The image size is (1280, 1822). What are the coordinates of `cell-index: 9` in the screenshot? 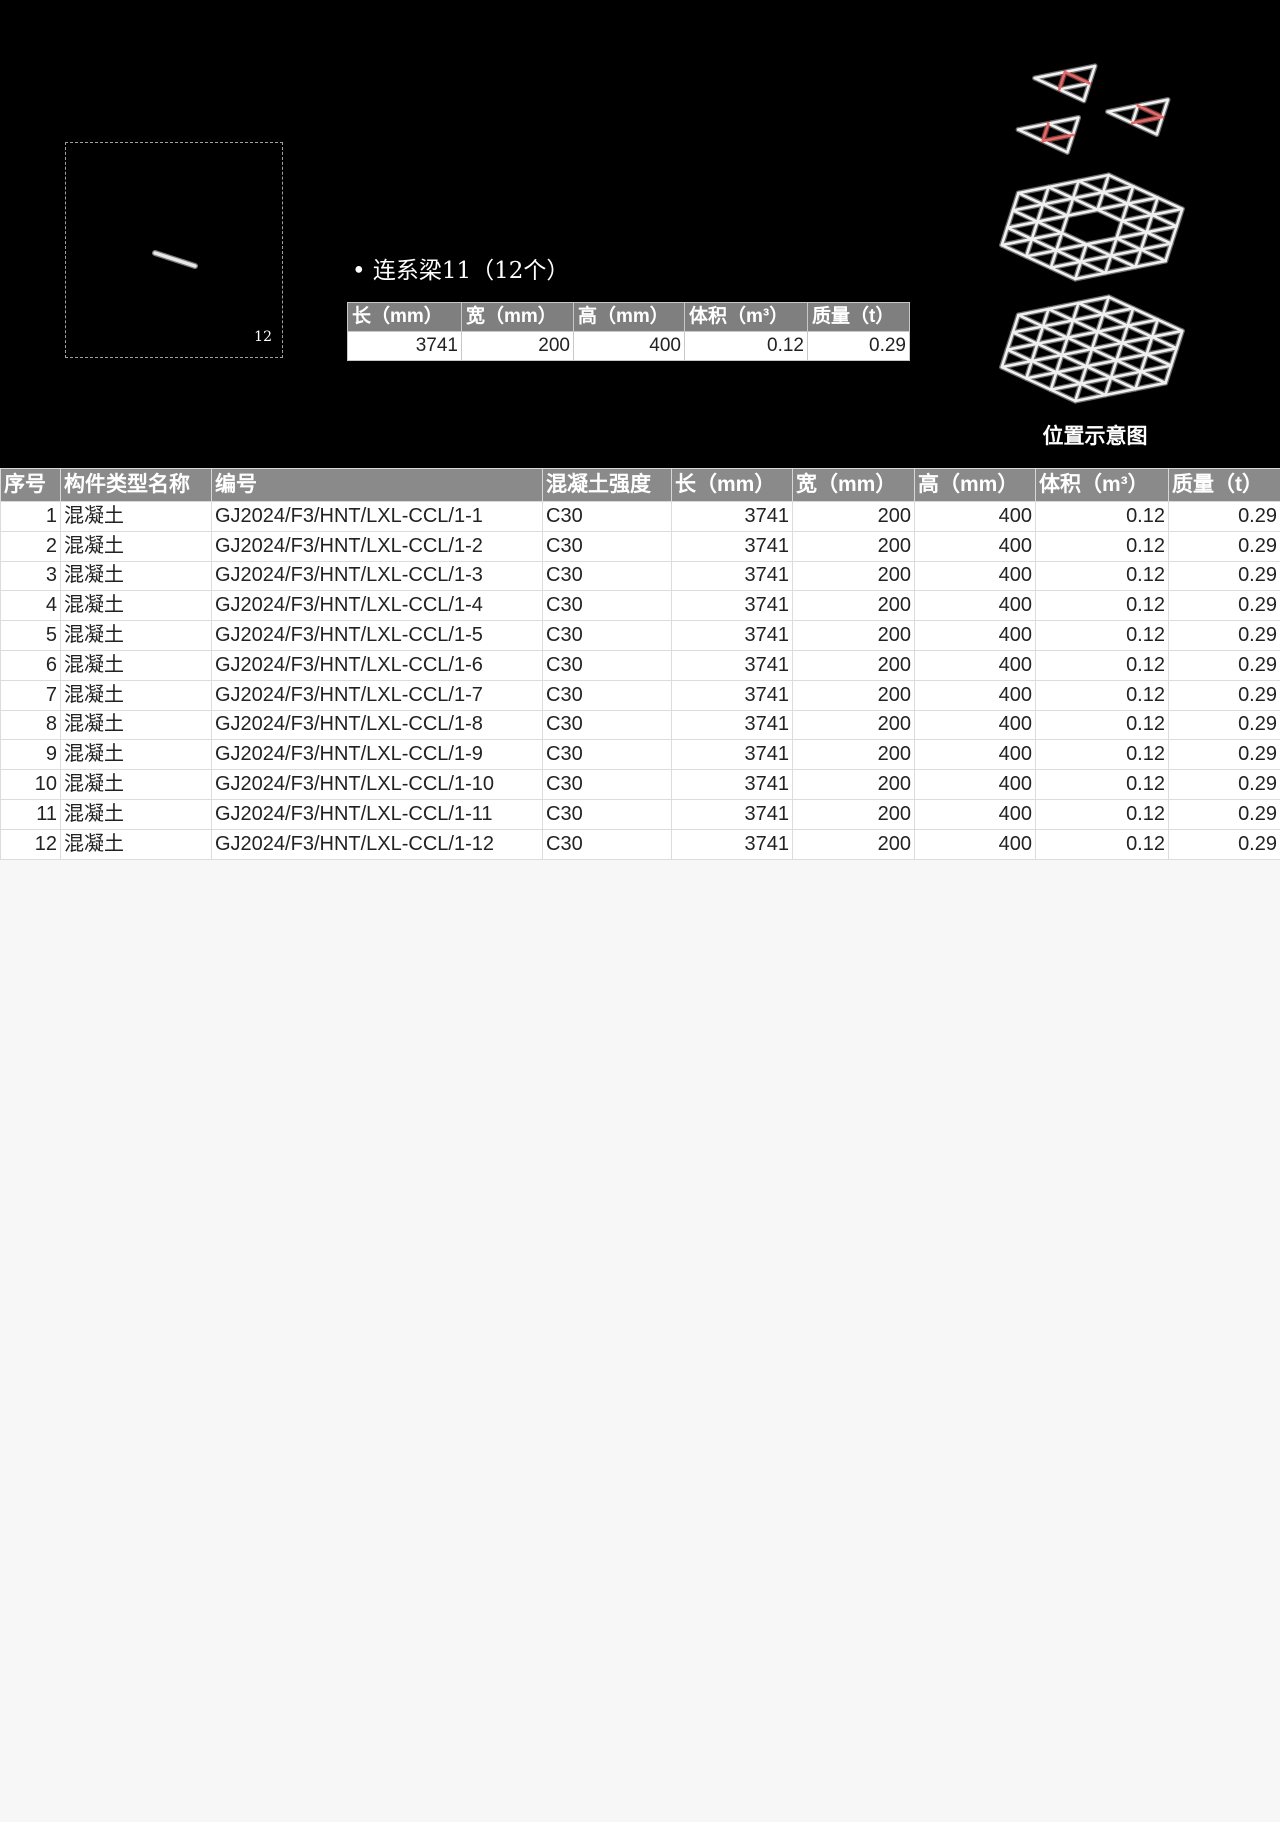 It's located at (30, 755).